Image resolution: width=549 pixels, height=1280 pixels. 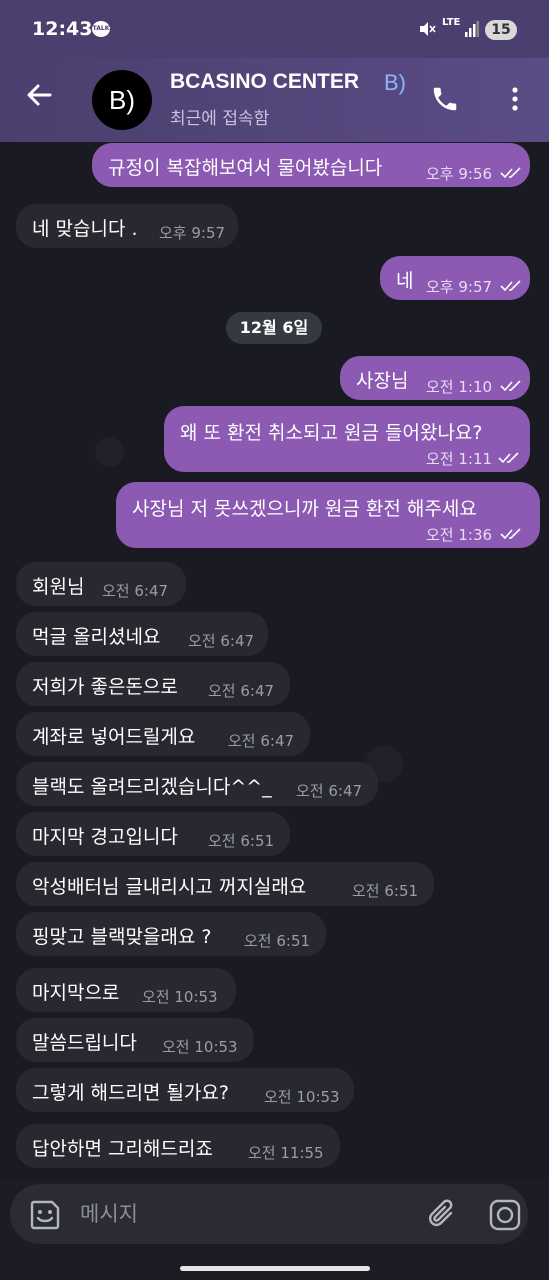 I want to click on message-text: 네, so click(x=405, y=281).